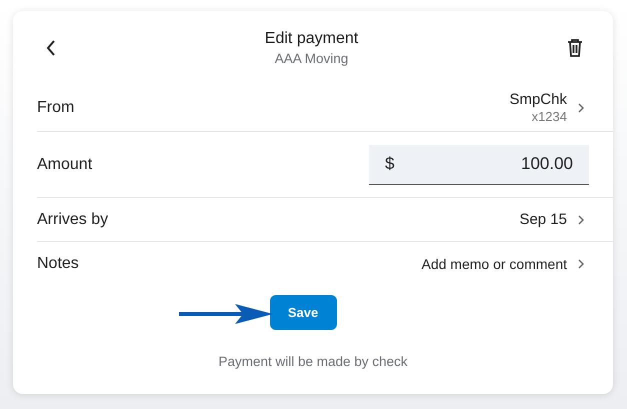  What do you see at coordinates (311, 58) in the screenshot?
I see `payee-name: AAA Moving` at bounding box center [311, 58].